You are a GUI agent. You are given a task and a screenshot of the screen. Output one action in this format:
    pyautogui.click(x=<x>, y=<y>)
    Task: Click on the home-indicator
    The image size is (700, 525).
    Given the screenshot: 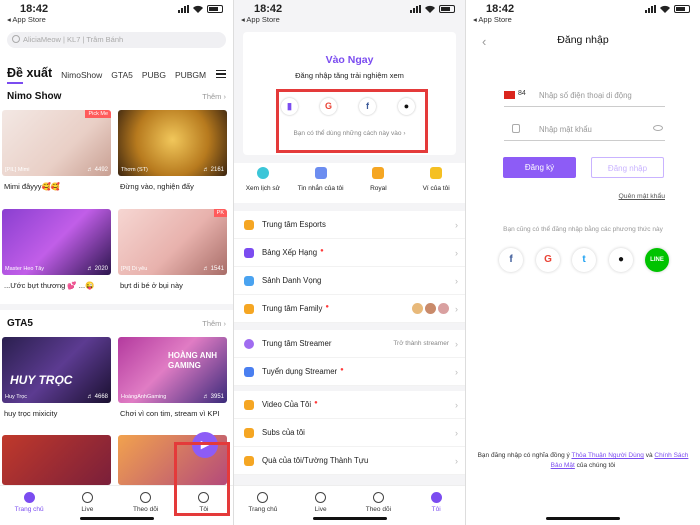 What is the action you would take?
    pyautogui.click(x=349, y=518)
    